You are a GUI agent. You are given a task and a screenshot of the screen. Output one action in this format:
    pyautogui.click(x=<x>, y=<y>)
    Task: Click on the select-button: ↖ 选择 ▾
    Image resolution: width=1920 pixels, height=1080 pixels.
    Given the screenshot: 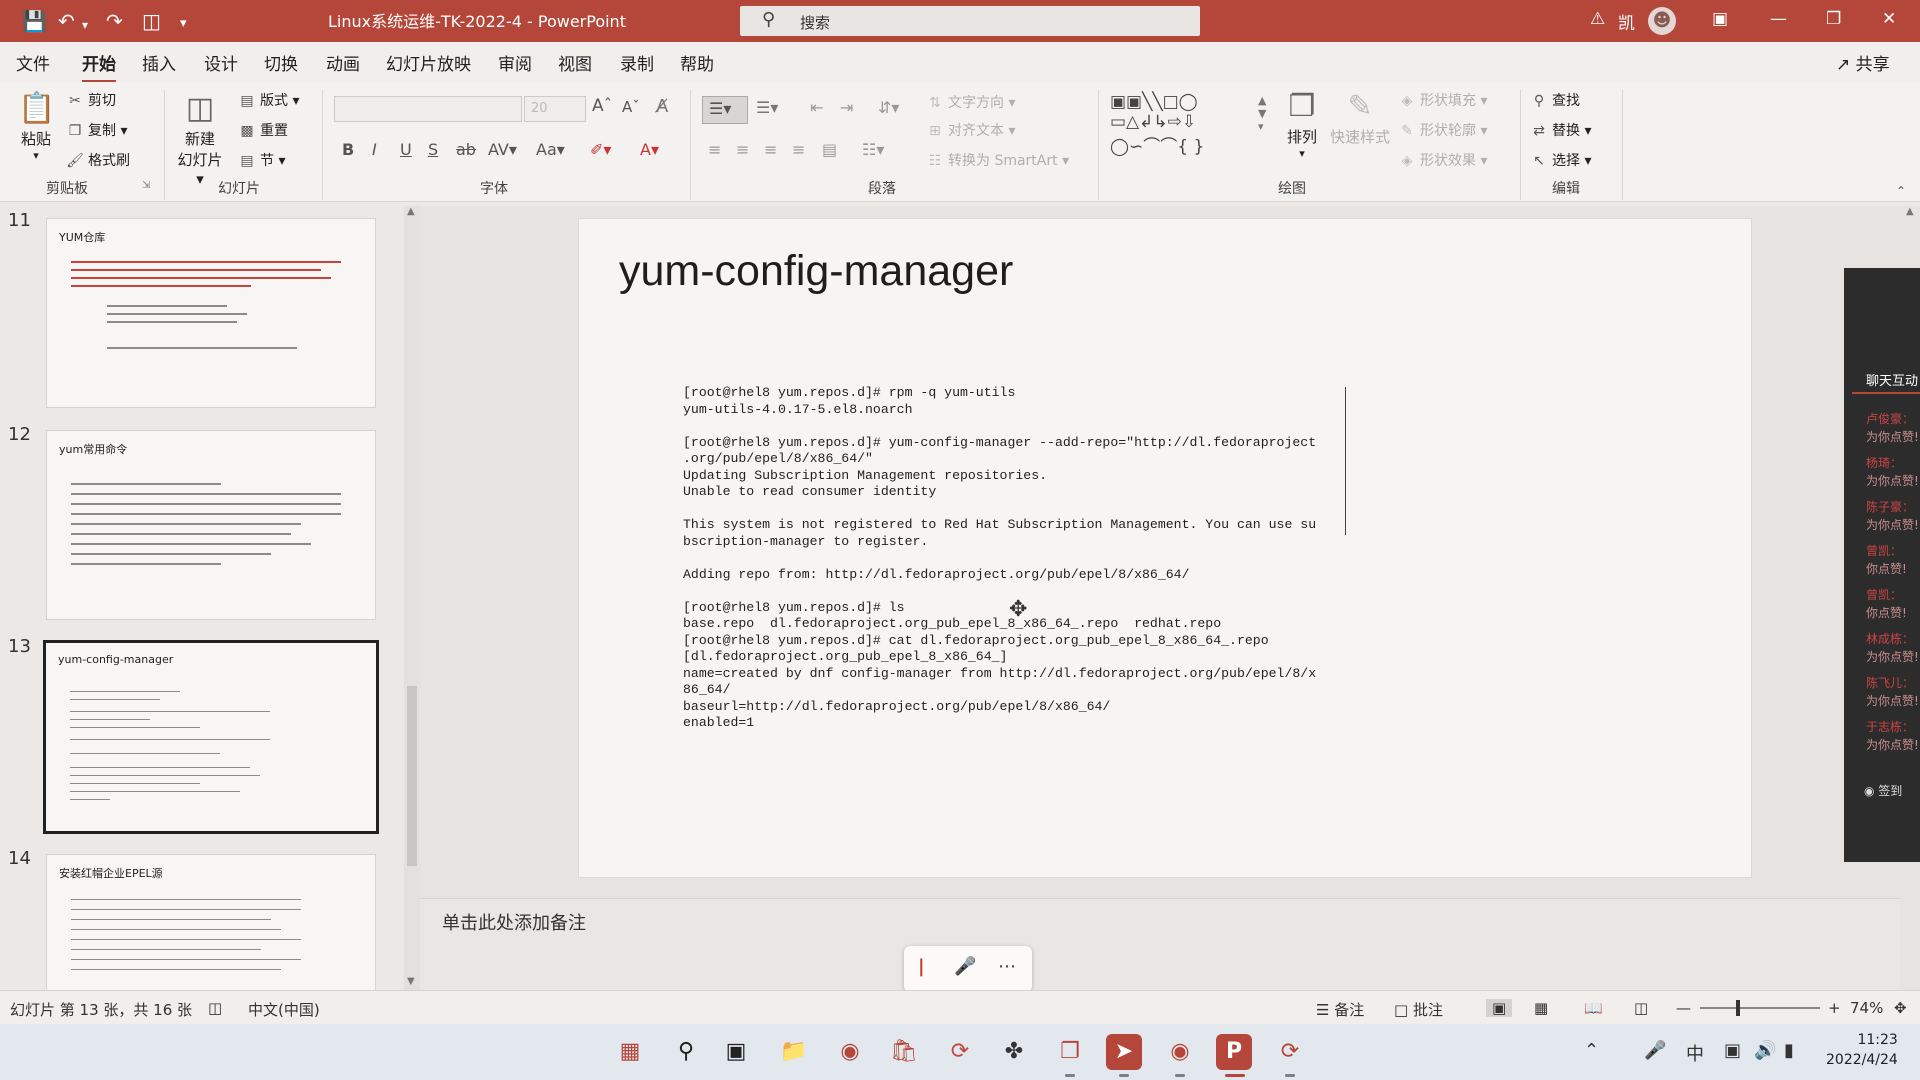 What is the action you would take?
    pyautogui.click(x=1560, y=160)
    